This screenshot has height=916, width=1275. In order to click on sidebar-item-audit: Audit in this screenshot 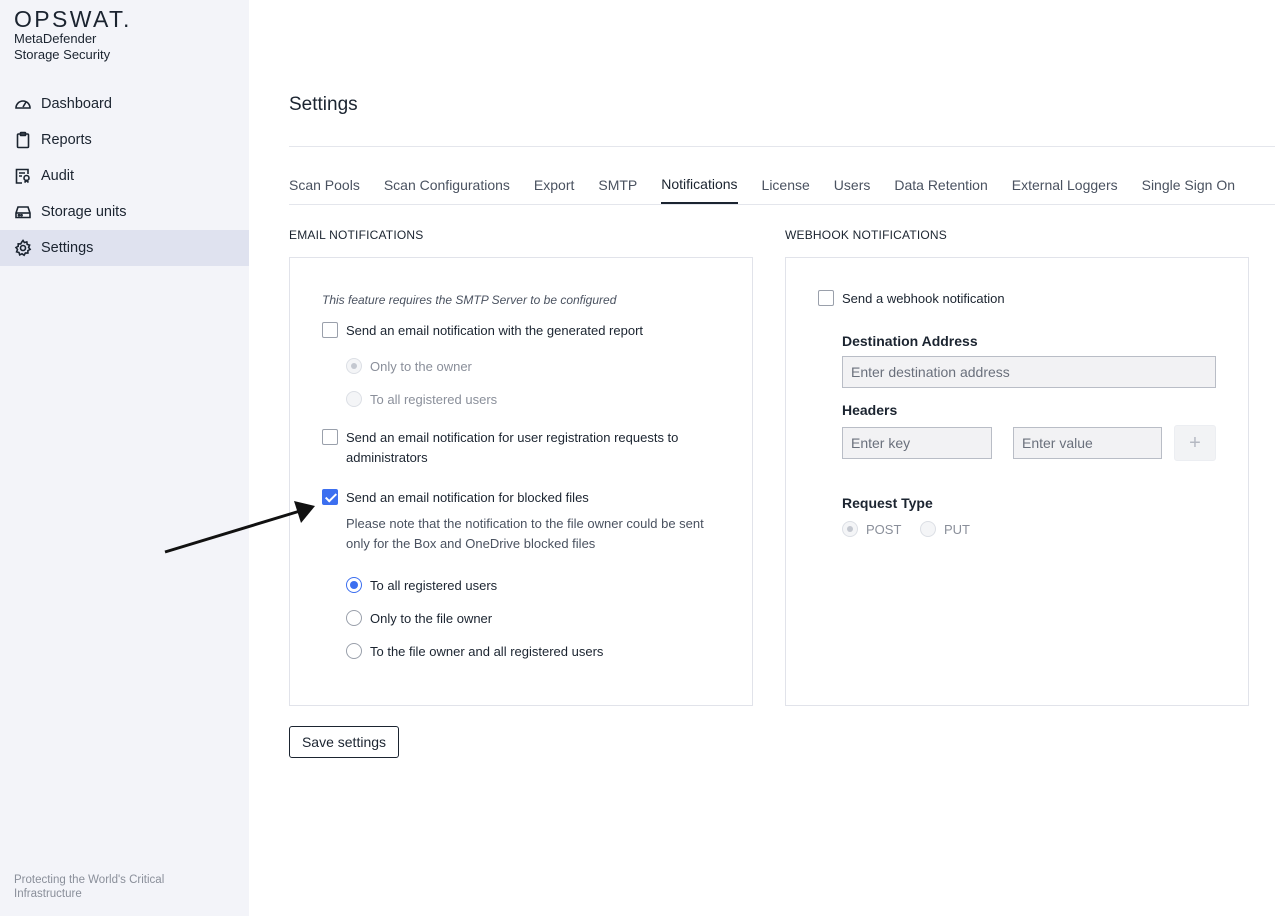, I will do `click(124, 176)`.